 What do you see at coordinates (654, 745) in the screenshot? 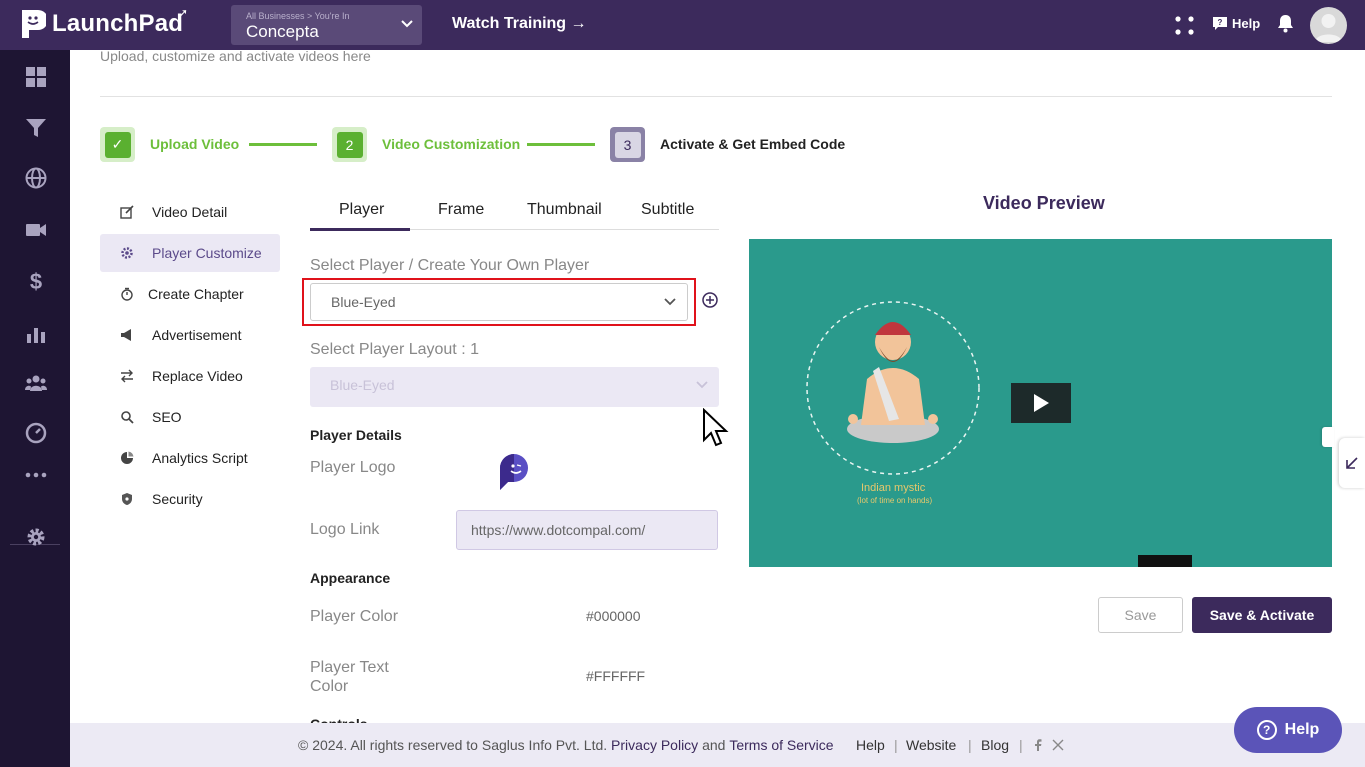
I see `privacy-policy-link: Privacy Policy` at bounding box center [654, 745].